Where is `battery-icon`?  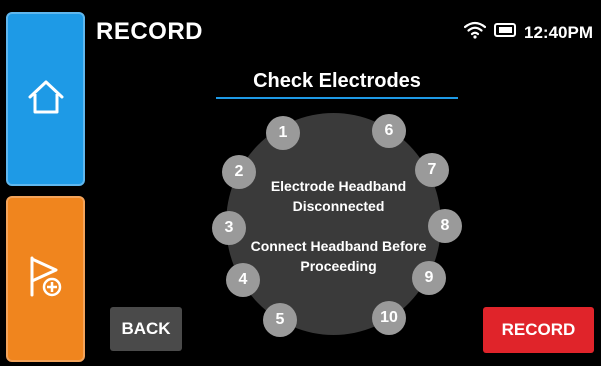
battery-icon is located at coordinates (505, 32).